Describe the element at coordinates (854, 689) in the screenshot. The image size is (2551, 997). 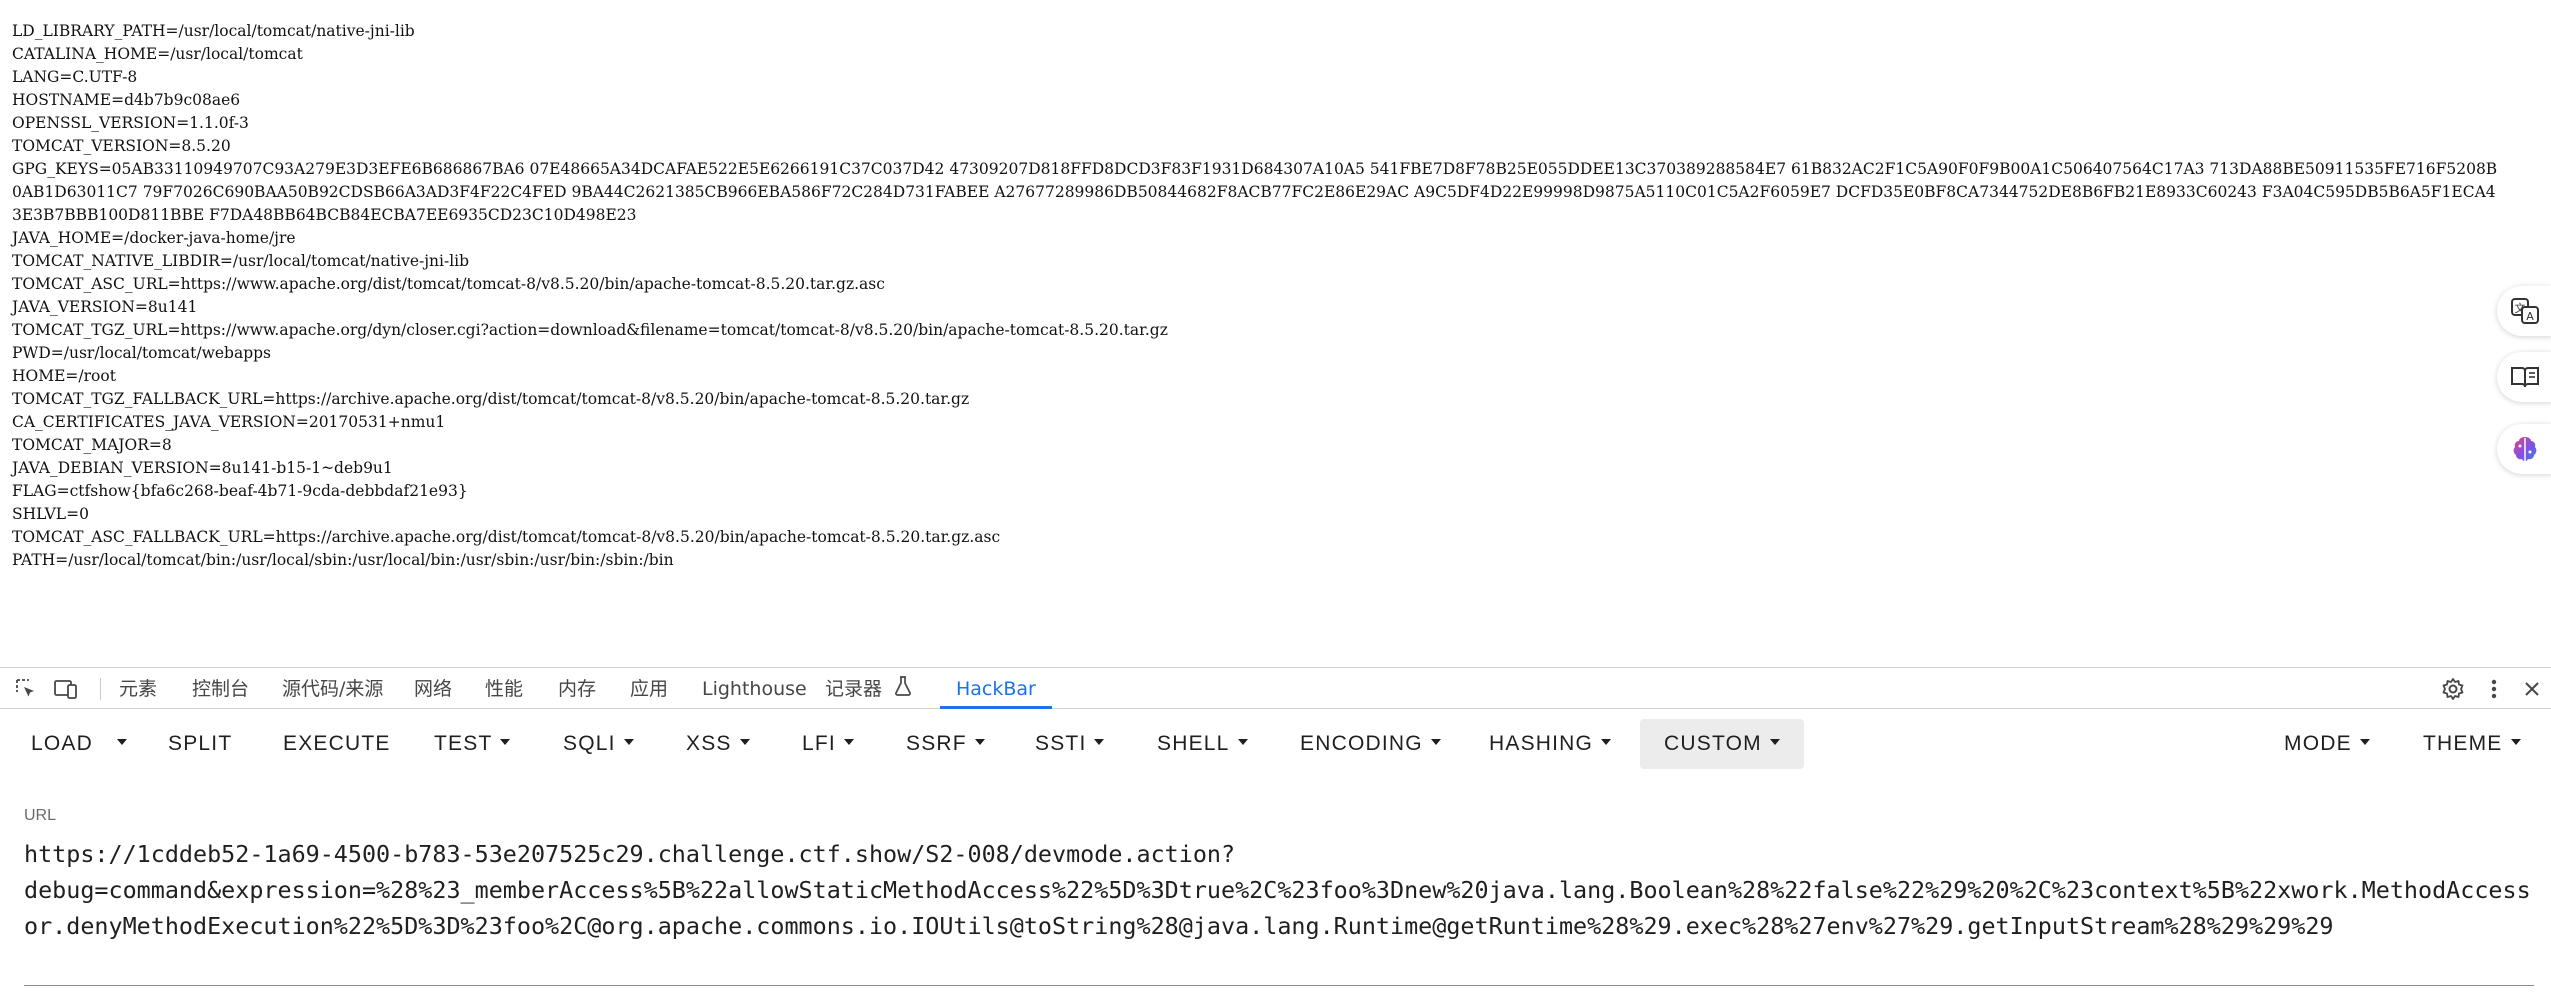
I see `tab-recorder-label: 记录器` at that location.